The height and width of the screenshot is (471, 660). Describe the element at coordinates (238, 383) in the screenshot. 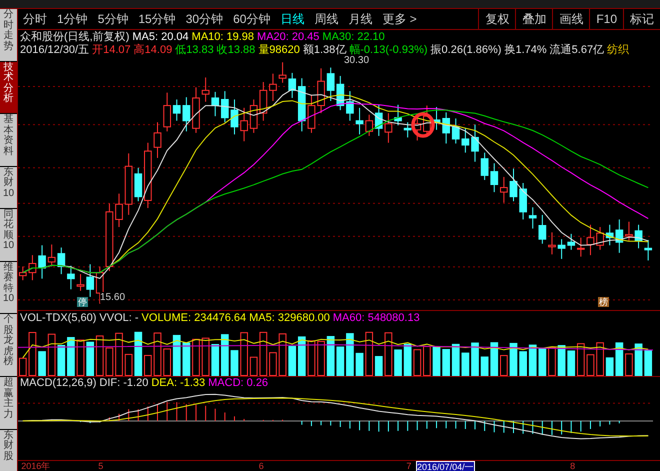

I see `macd-value: MACD: 0.26` at that location.